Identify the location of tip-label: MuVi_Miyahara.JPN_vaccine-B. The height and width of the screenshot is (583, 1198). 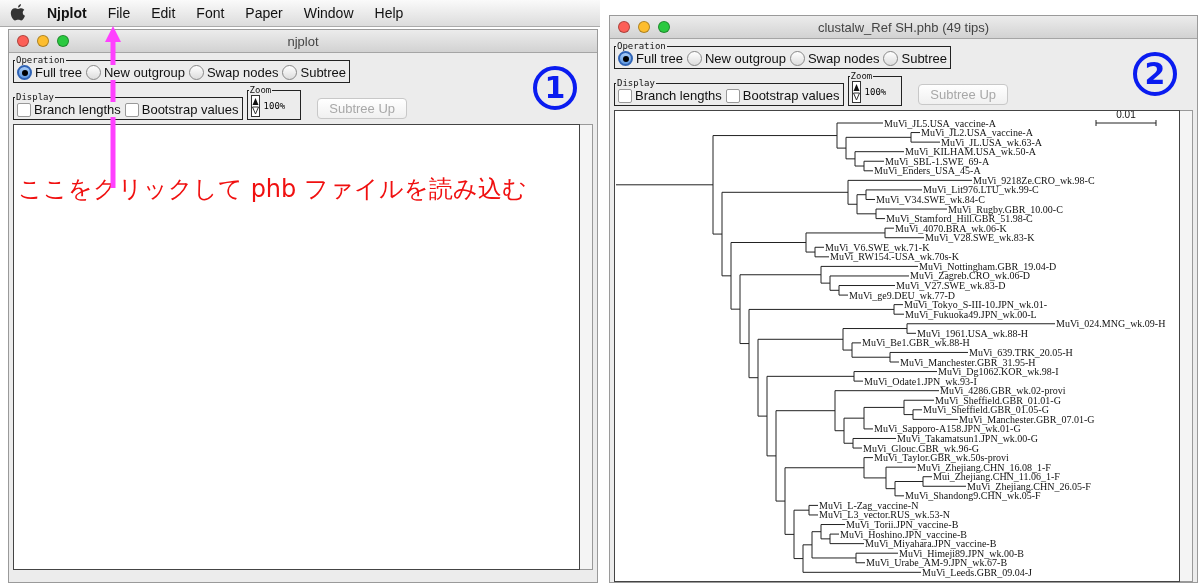
(931, 544).